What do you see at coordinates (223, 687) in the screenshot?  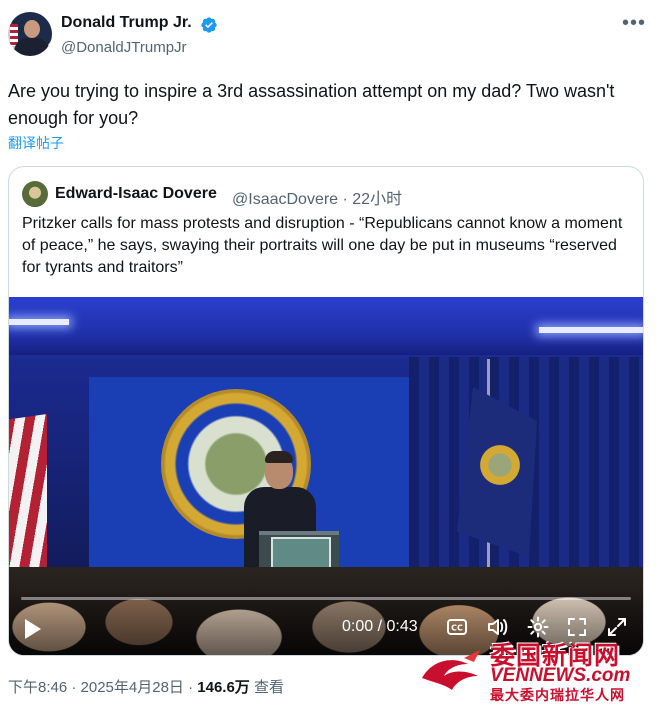 I see `view-count: 146.6万` at bounding box center [223, 687].